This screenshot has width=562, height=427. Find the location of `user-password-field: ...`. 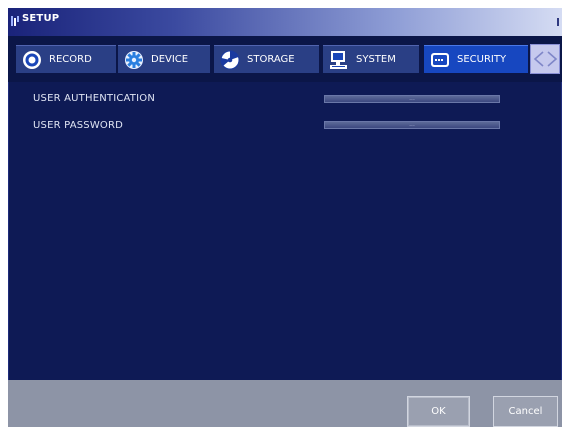

user-password-field: ... is located at coordinates (412, 125).